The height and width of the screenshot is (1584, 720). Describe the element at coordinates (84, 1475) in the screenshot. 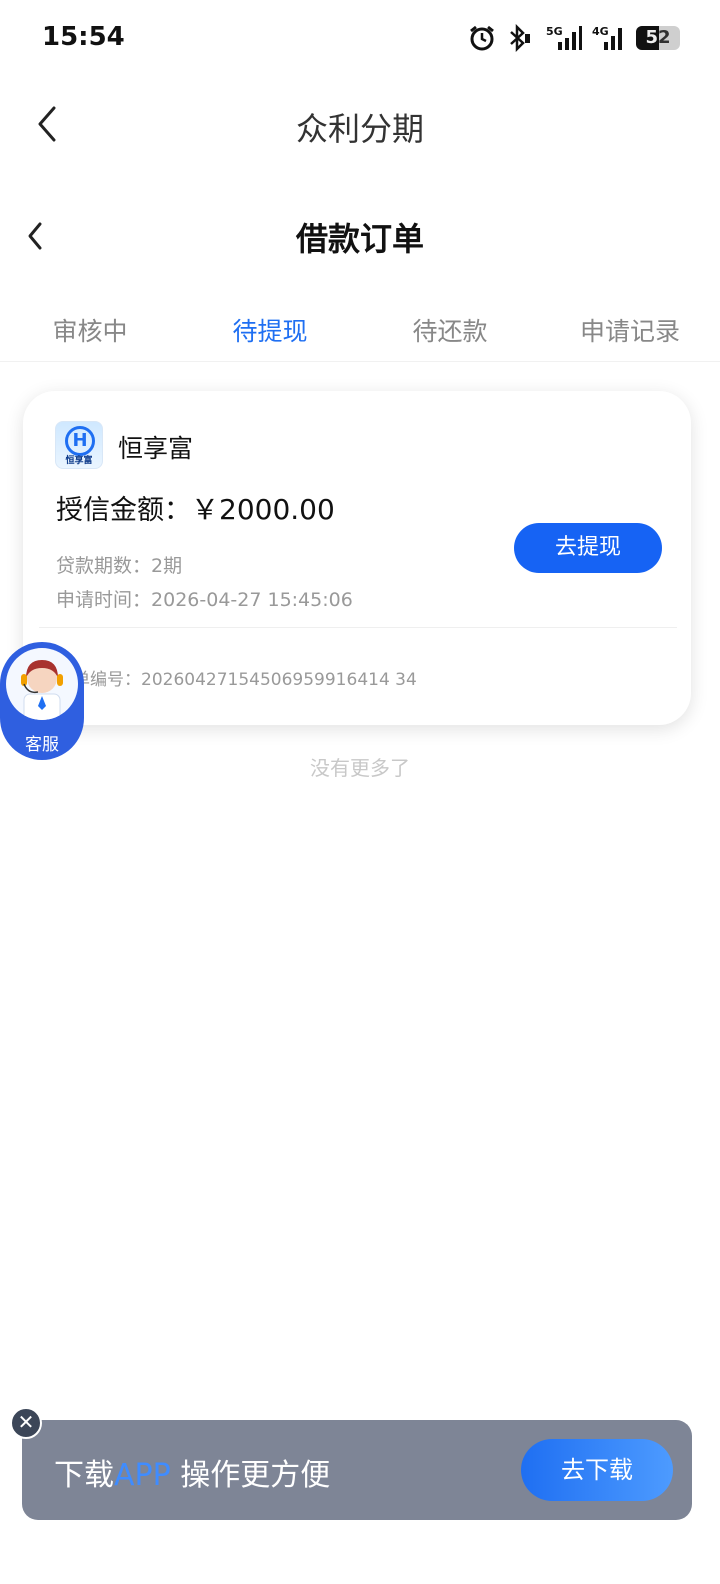

I see `download-text-prefix: 下载` at that location.